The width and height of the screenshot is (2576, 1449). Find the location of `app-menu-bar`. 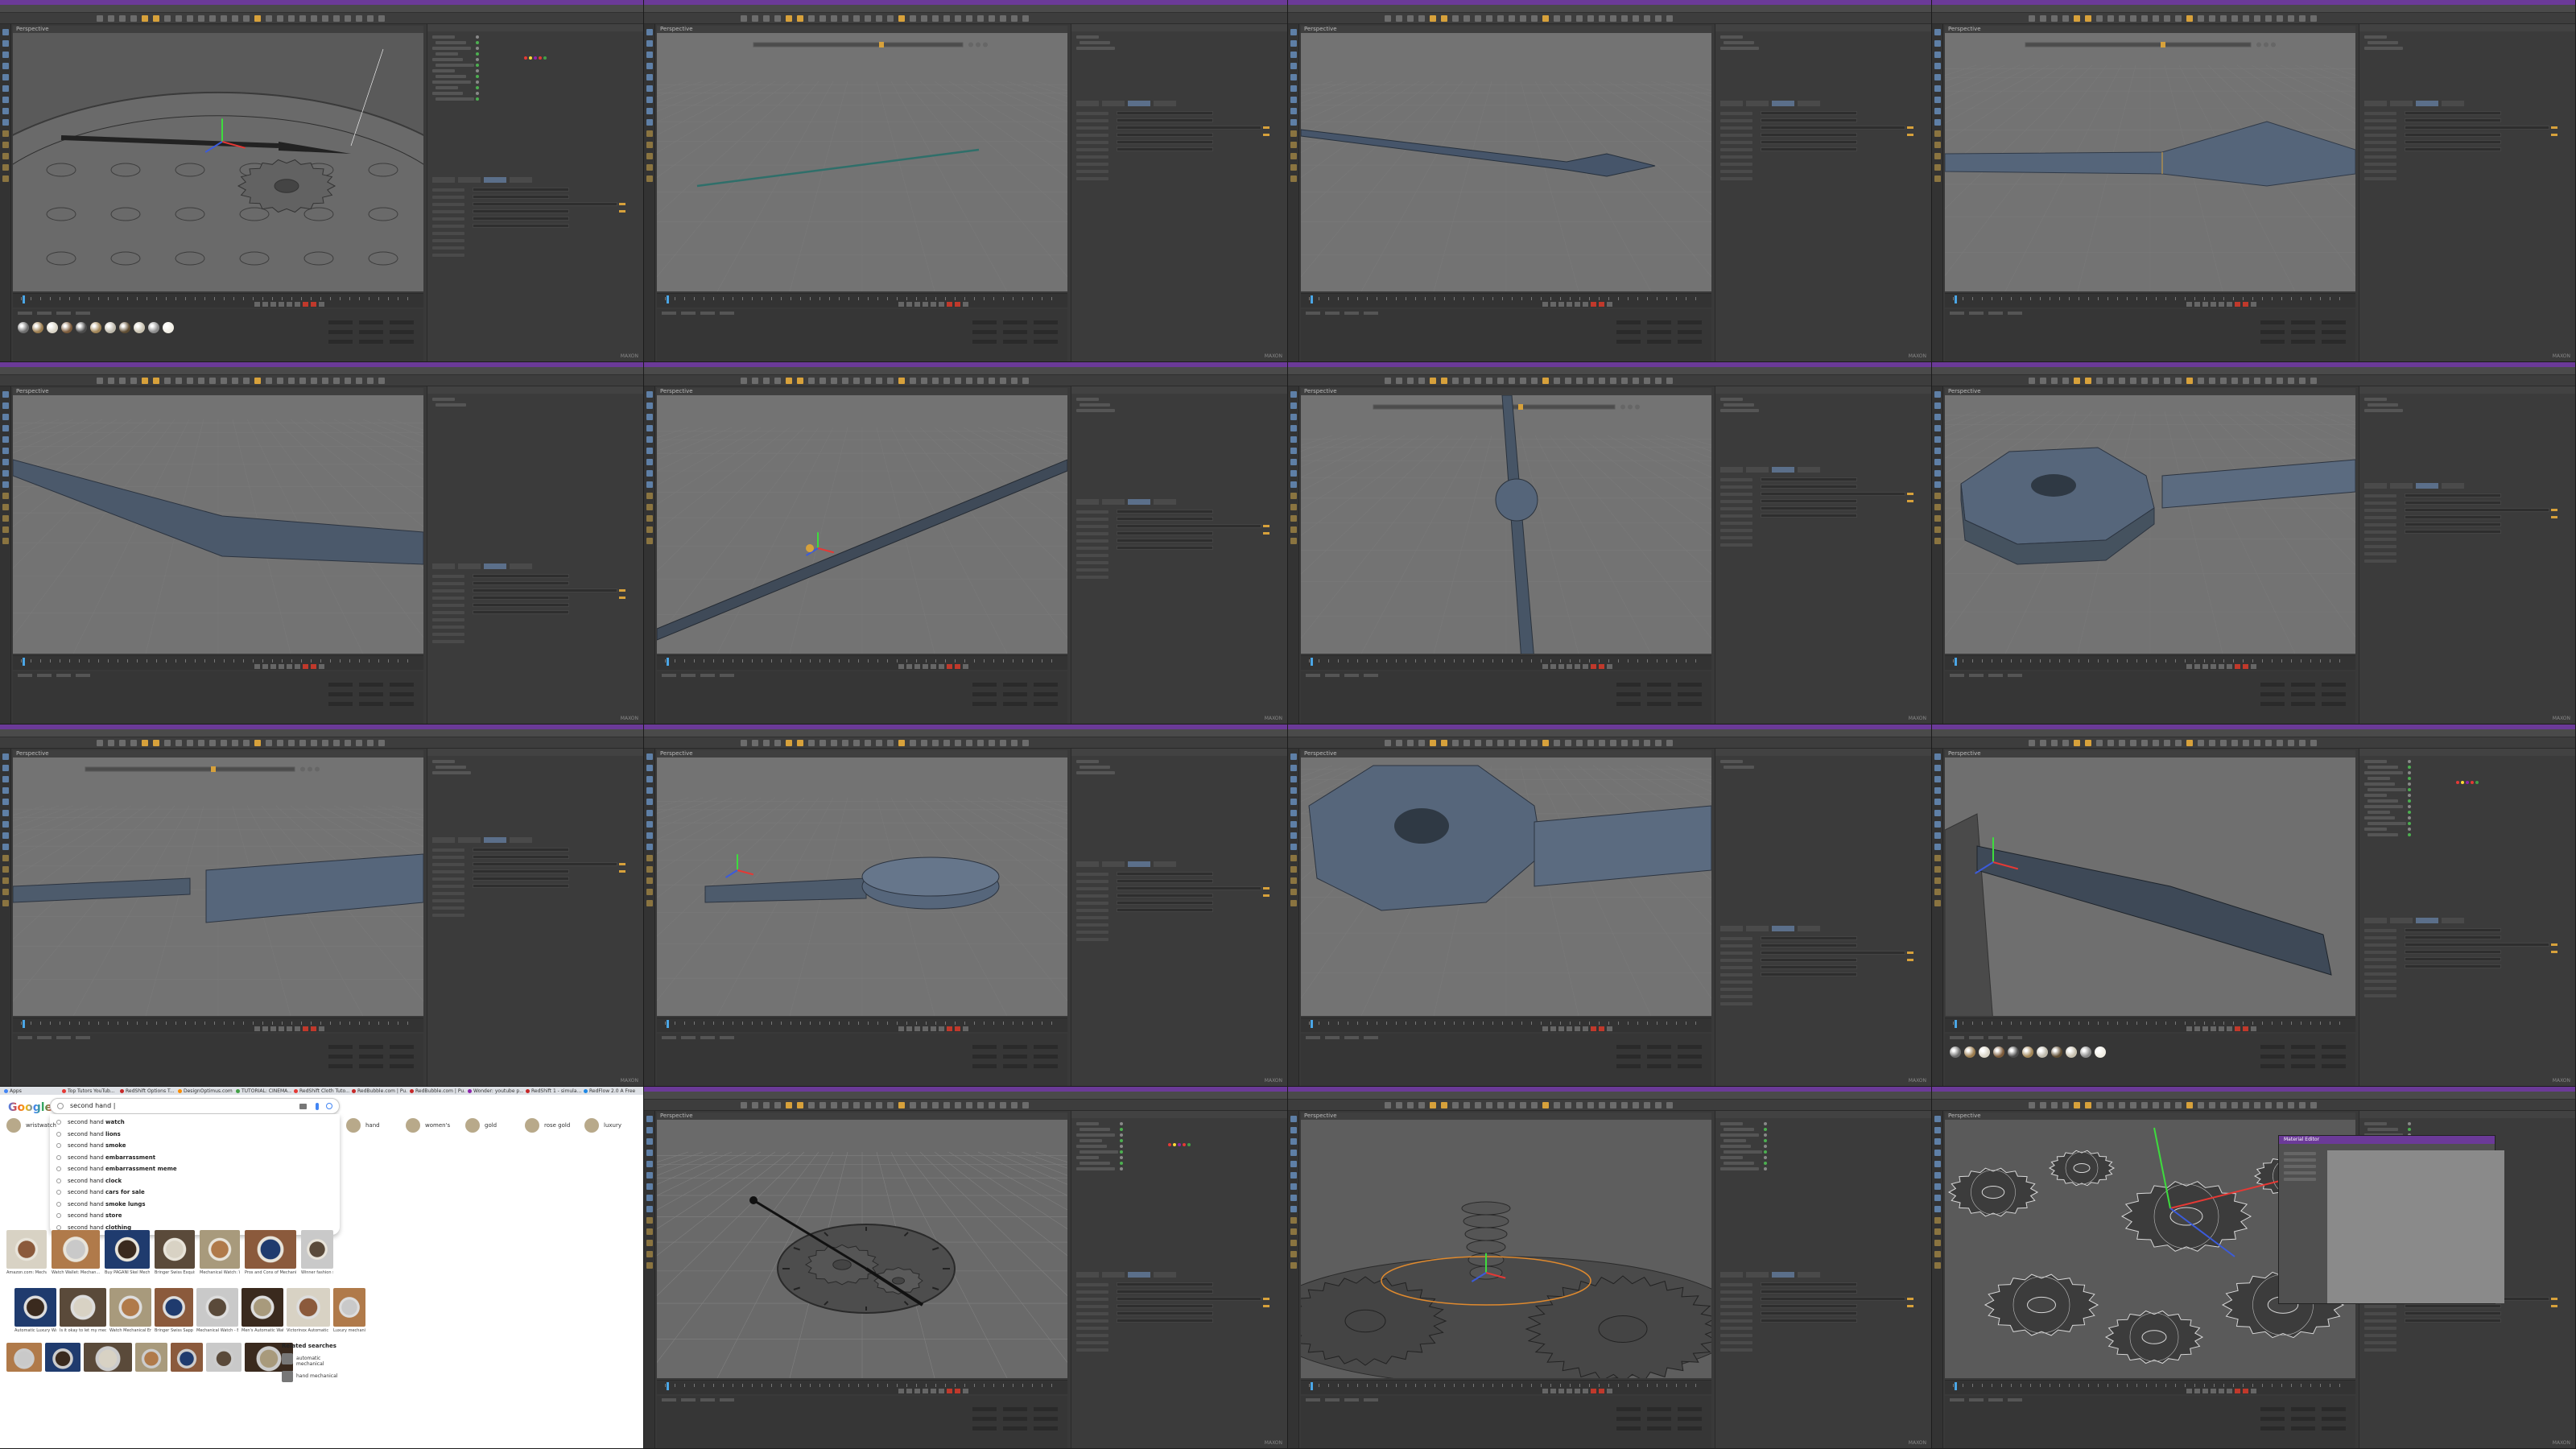

app-menu-bar is located at coordinates (966, 733).